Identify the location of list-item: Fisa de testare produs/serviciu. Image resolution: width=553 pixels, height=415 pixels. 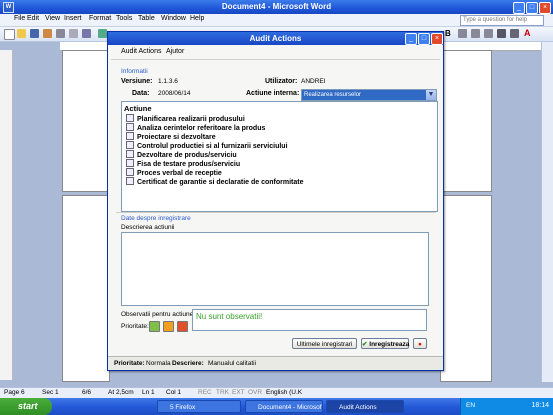
(183, 163).